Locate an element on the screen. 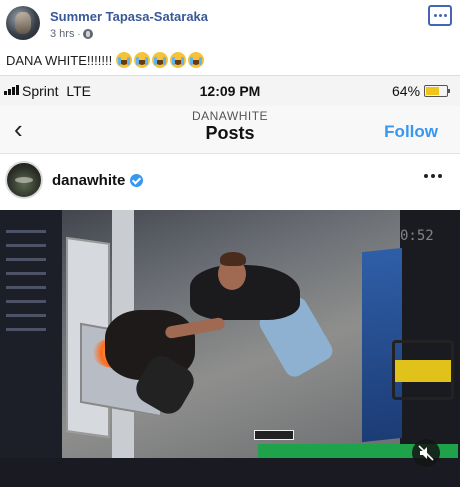 This screenshot has height=487, width=460. ig-more-button is located at coordinates (433, 176).